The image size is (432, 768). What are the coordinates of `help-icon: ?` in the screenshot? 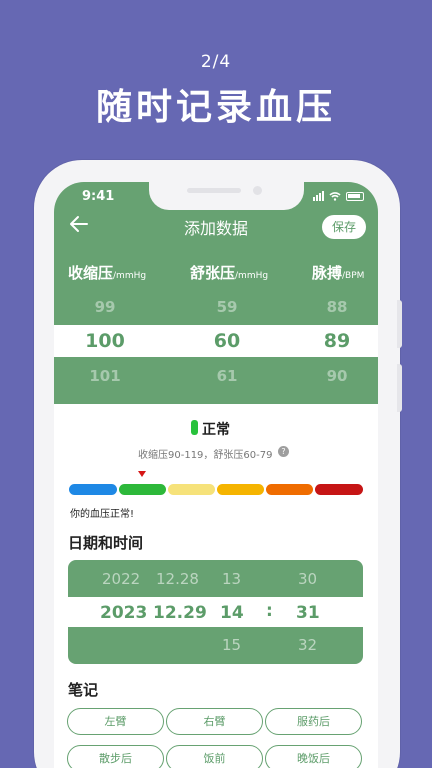 It's located at (283, 451).